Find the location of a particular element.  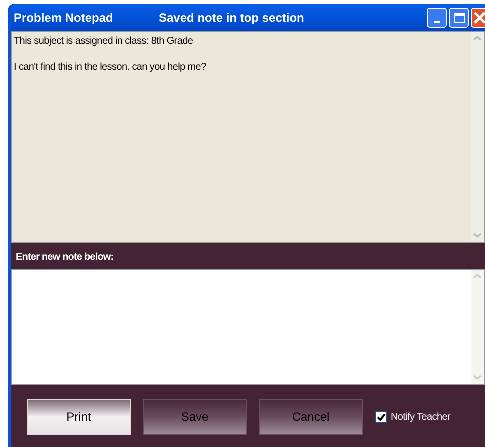

action-button: Print is located at coordinates (79, 417).